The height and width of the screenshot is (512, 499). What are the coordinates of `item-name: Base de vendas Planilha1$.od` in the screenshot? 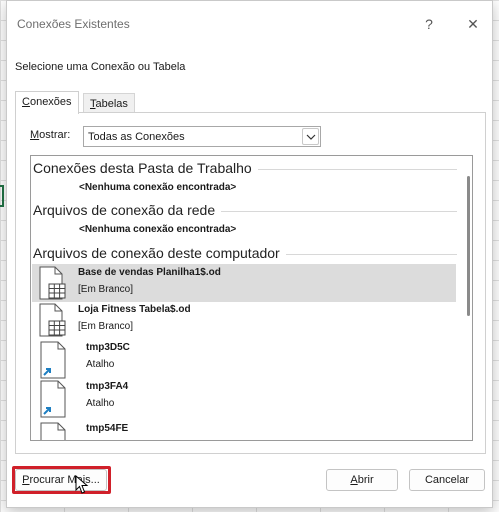 It's located at (149, 272).